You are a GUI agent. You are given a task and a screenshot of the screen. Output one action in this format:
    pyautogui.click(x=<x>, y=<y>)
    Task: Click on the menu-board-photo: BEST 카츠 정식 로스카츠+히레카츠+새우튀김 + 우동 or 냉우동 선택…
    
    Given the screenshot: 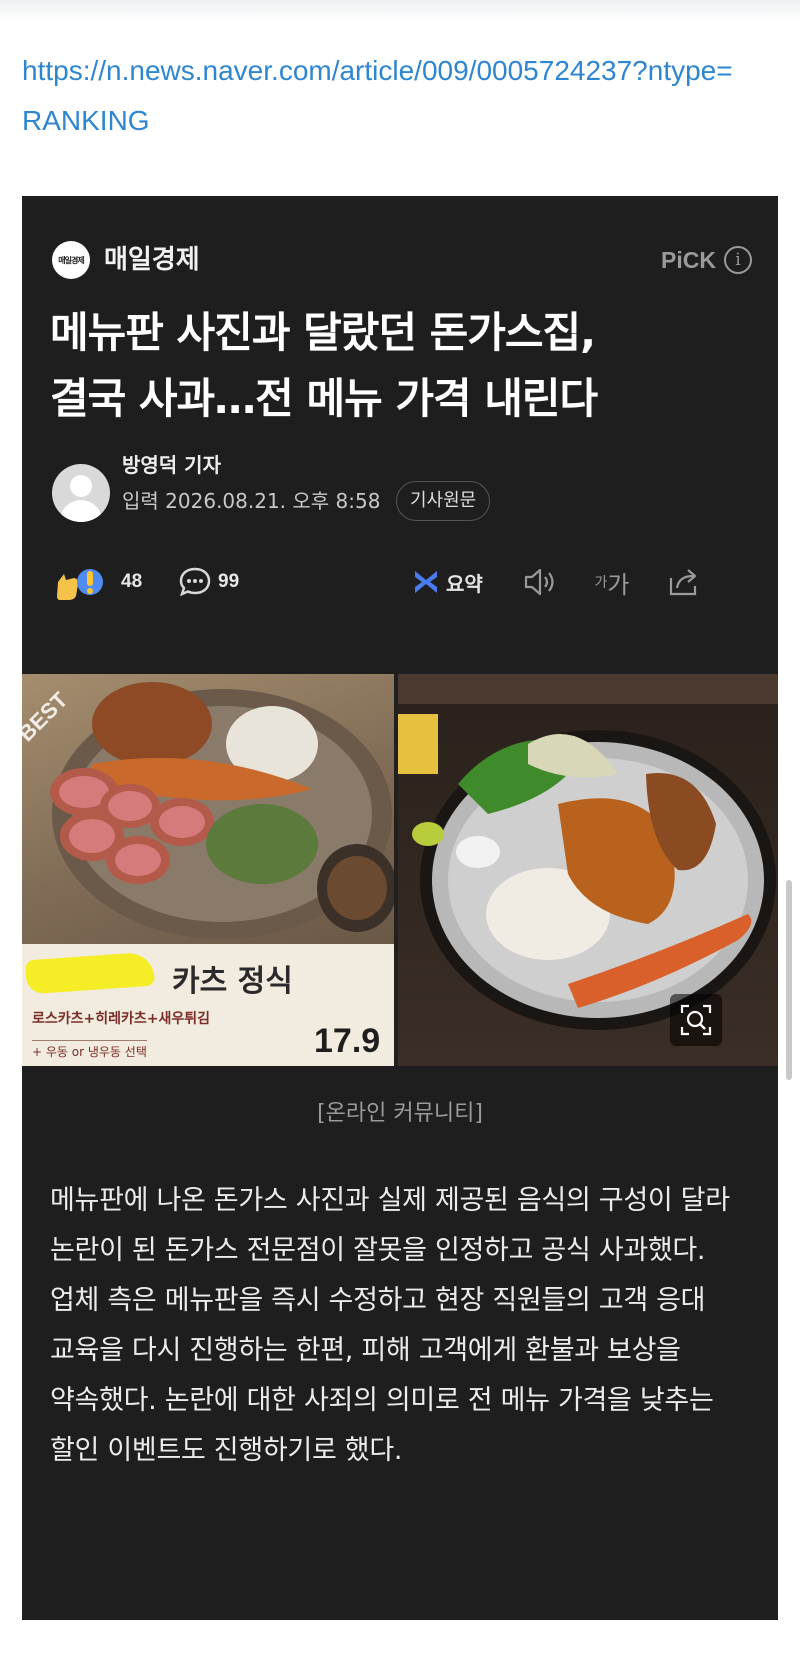 What is the action you would take?
    pyautogui.click(x=208, y=870)
    